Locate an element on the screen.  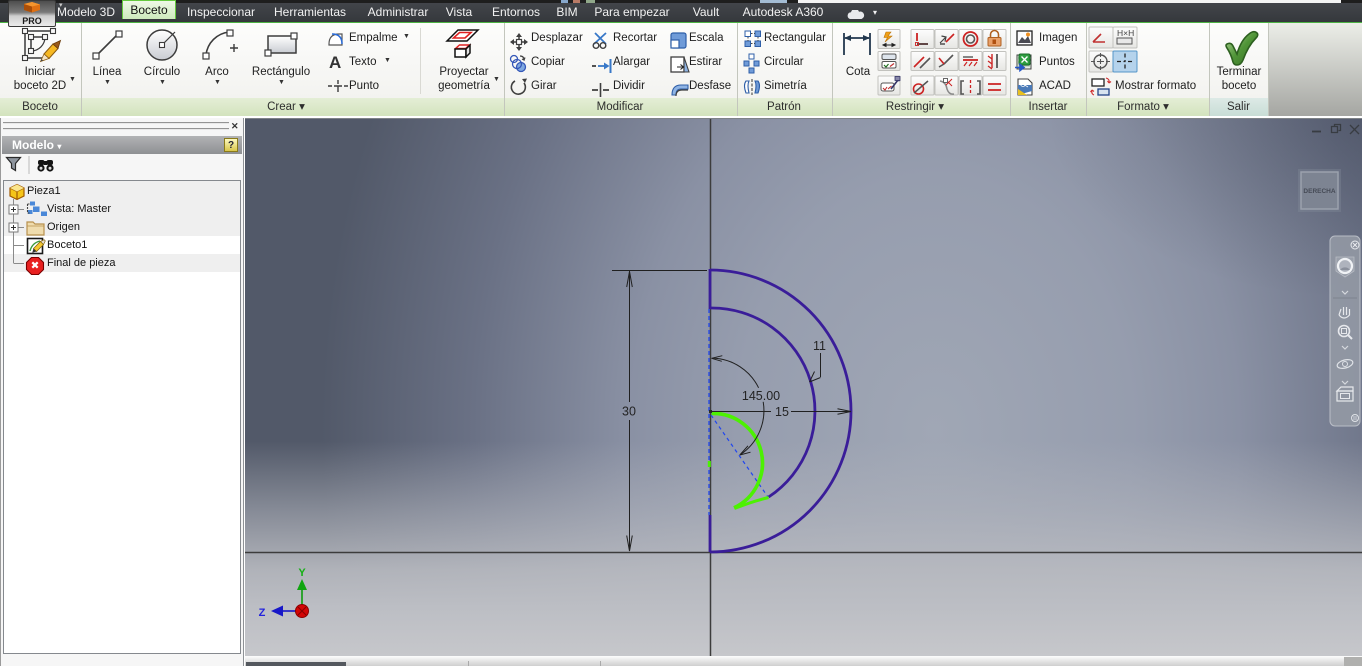
svg-text: Y is located at coordinates (302, 573).